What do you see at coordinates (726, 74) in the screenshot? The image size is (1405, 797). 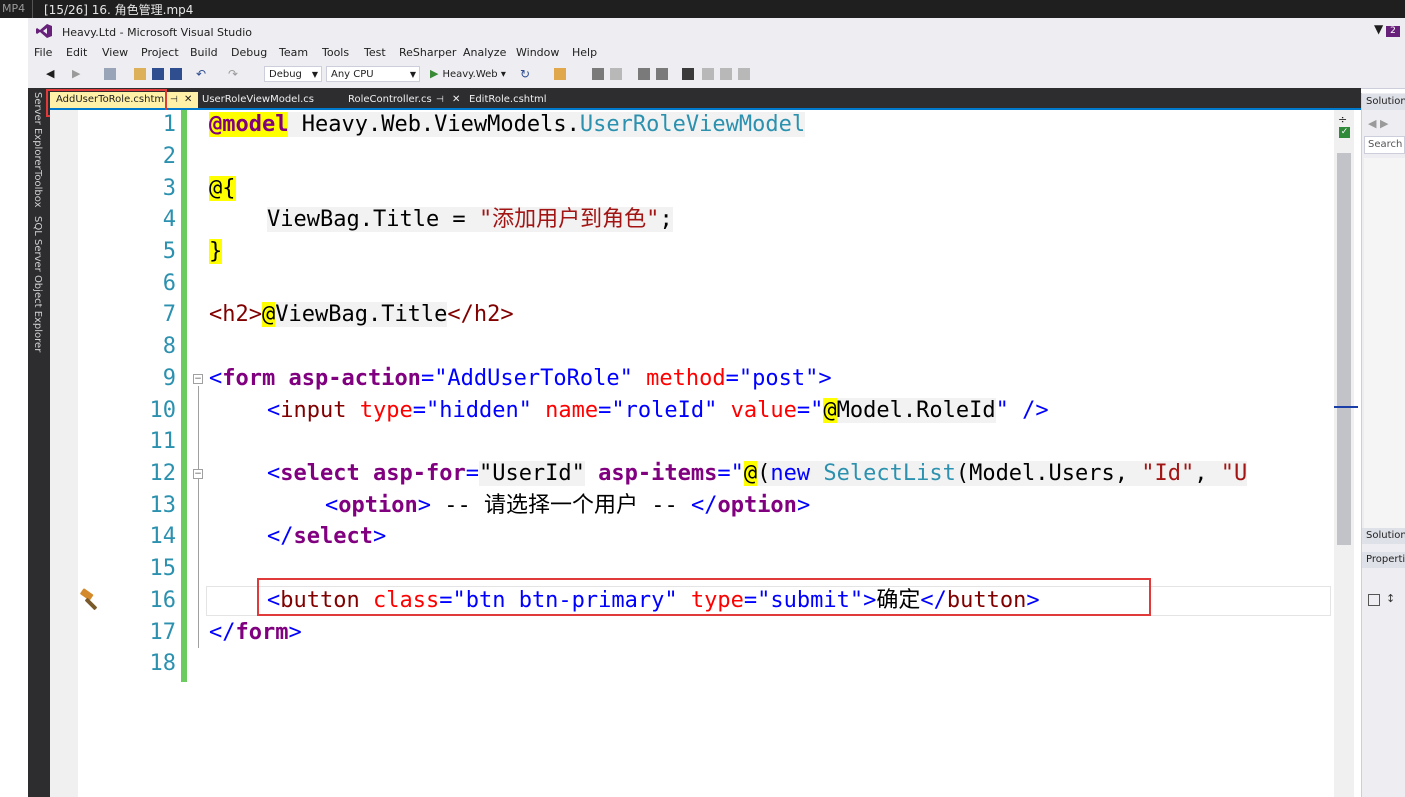 I see `next-bookmark-icon` at bounding box center [726, 74].